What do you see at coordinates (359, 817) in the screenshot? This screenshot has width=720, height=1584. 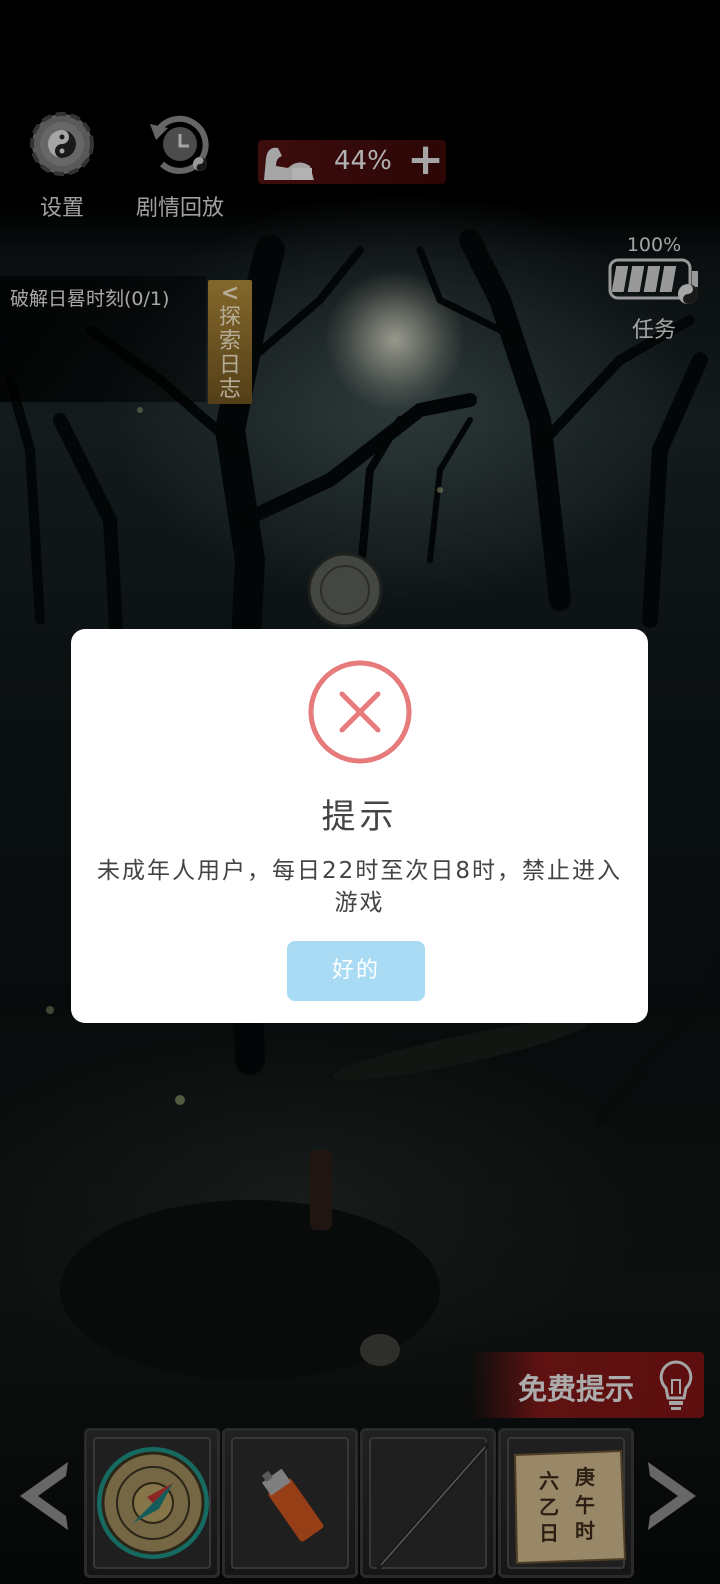 I see `dialog-title: 提示` at bounding box center [359, 817].